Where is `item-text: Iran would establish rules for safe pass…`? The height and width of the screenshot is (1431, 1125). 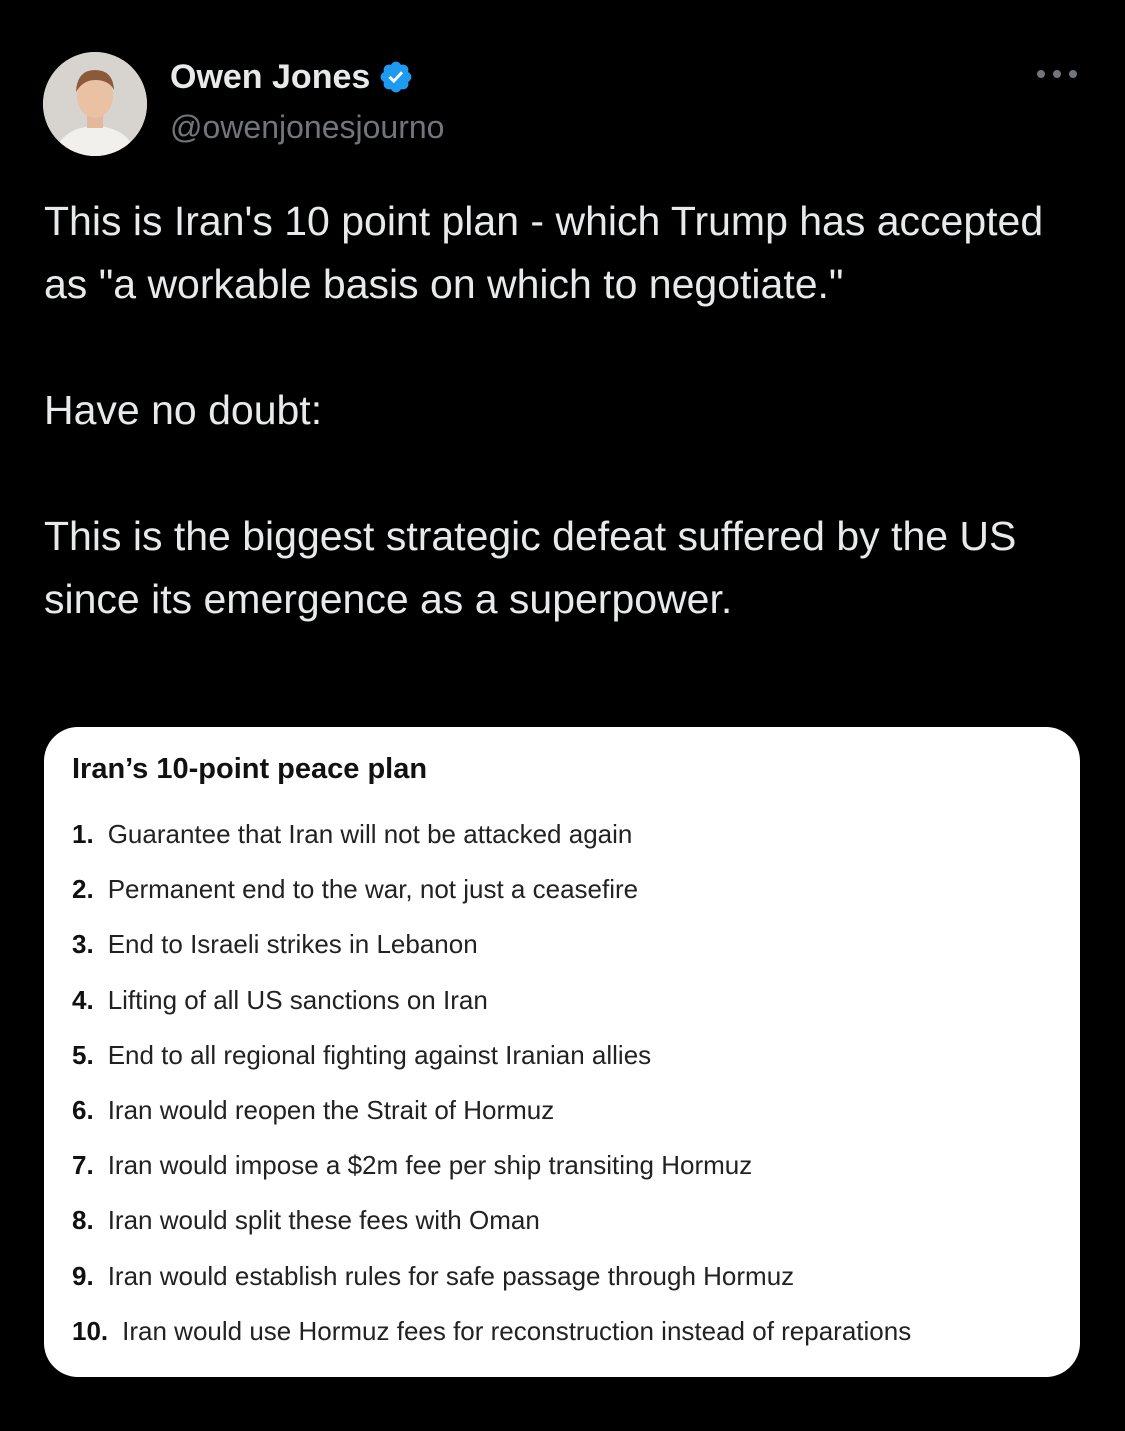 item-text: Iran would establish rules for safe pass… is located at coordinates (451, 1275).